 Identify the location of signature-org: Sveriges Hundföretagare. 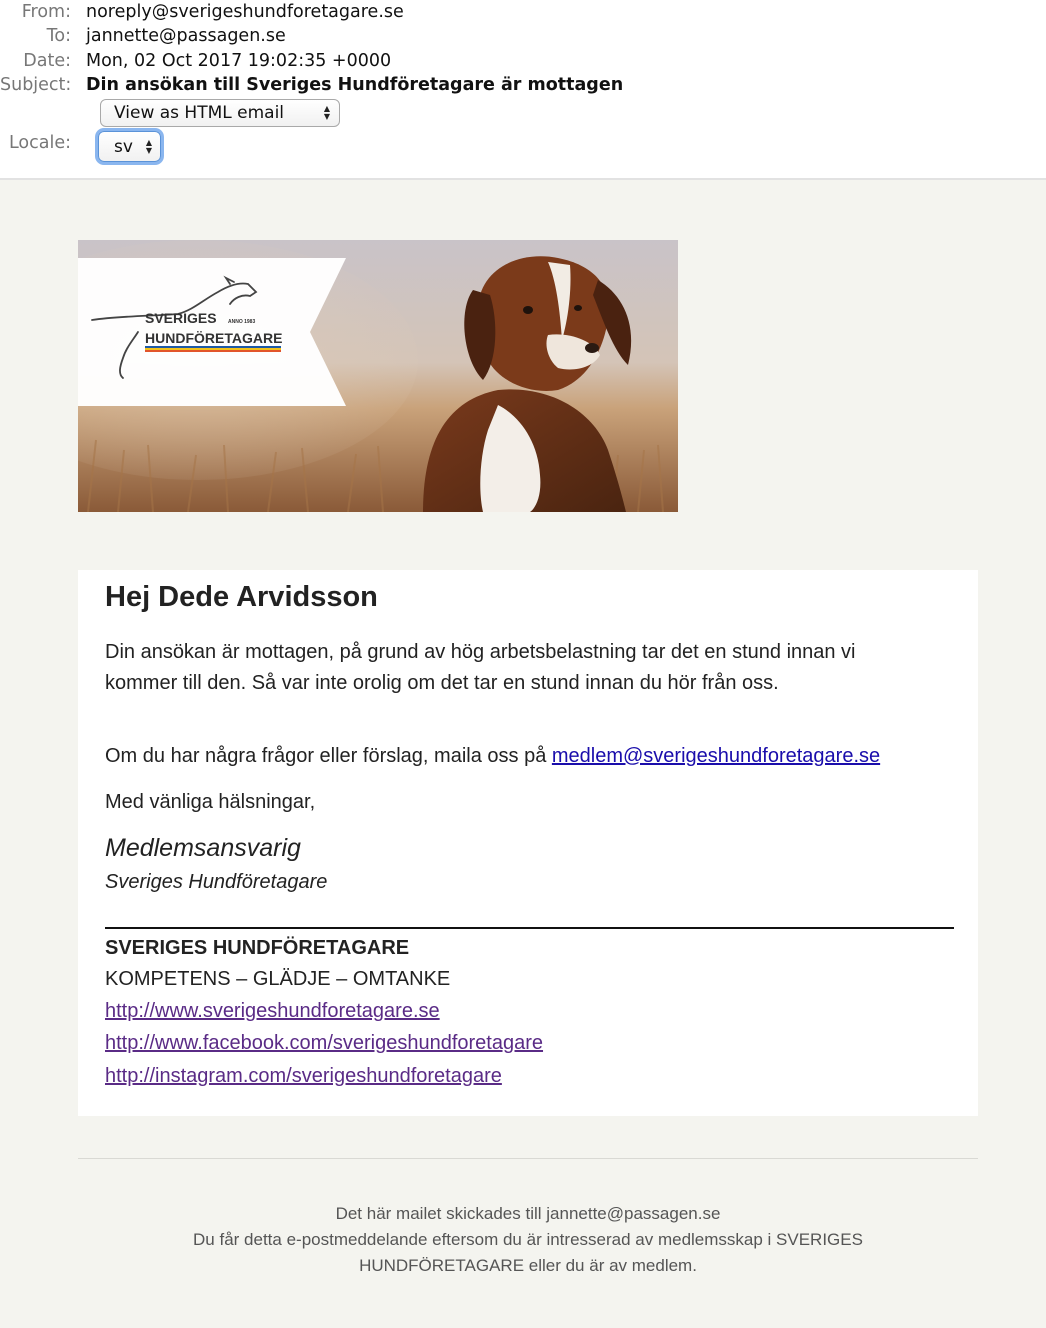
(216, 882).